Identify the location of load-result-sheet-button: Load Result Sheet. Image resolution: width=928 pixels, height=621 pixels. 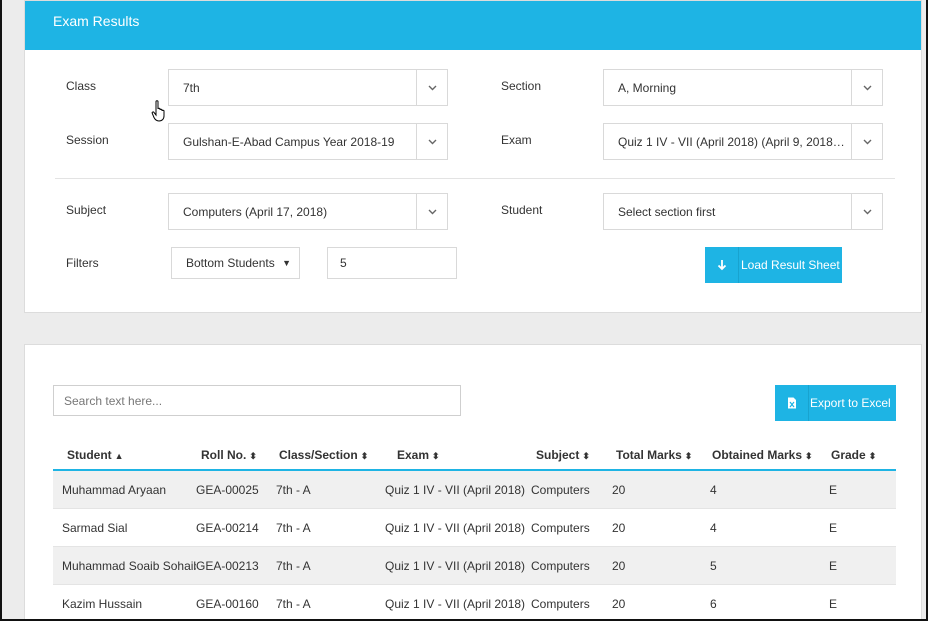
(773, 265).